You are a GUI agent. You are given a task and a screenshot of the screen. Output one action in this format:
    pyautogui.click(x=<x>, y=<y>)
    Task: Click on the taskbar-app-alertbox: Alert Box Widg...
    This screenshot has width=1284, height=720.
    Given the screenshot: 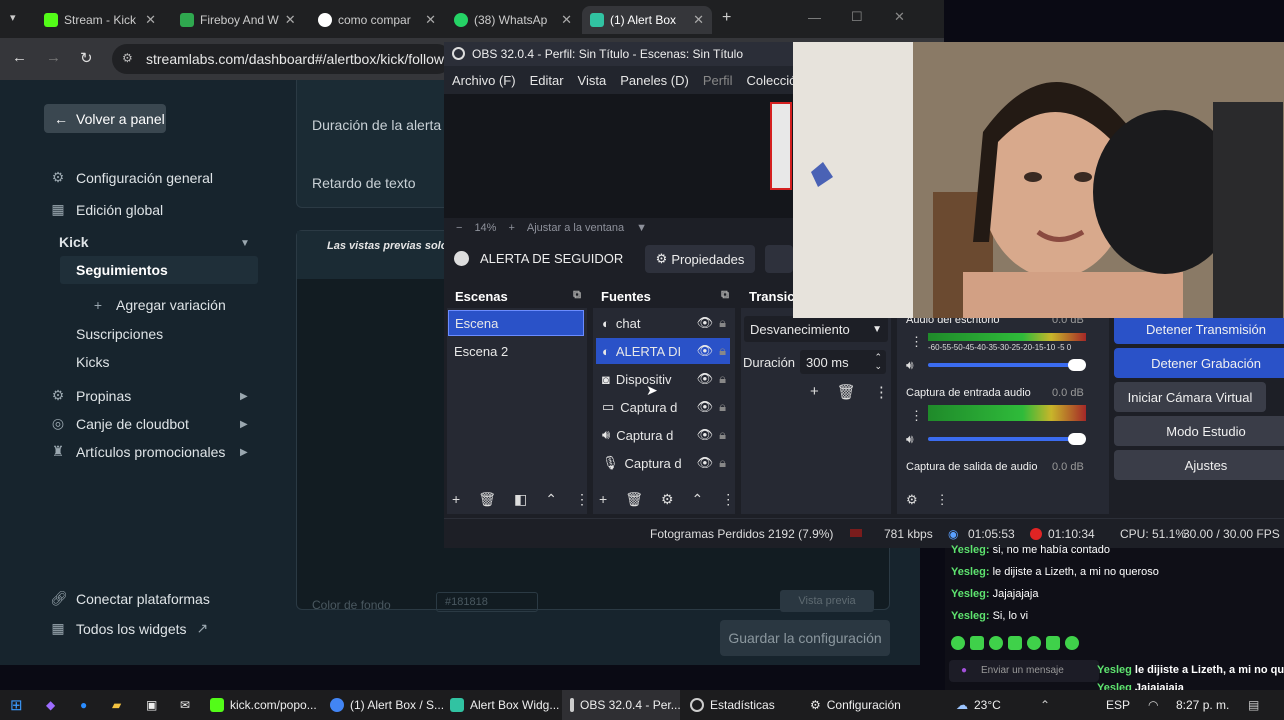 What is the action you would take?
    pyautogui.click(x=504, y=705)
    